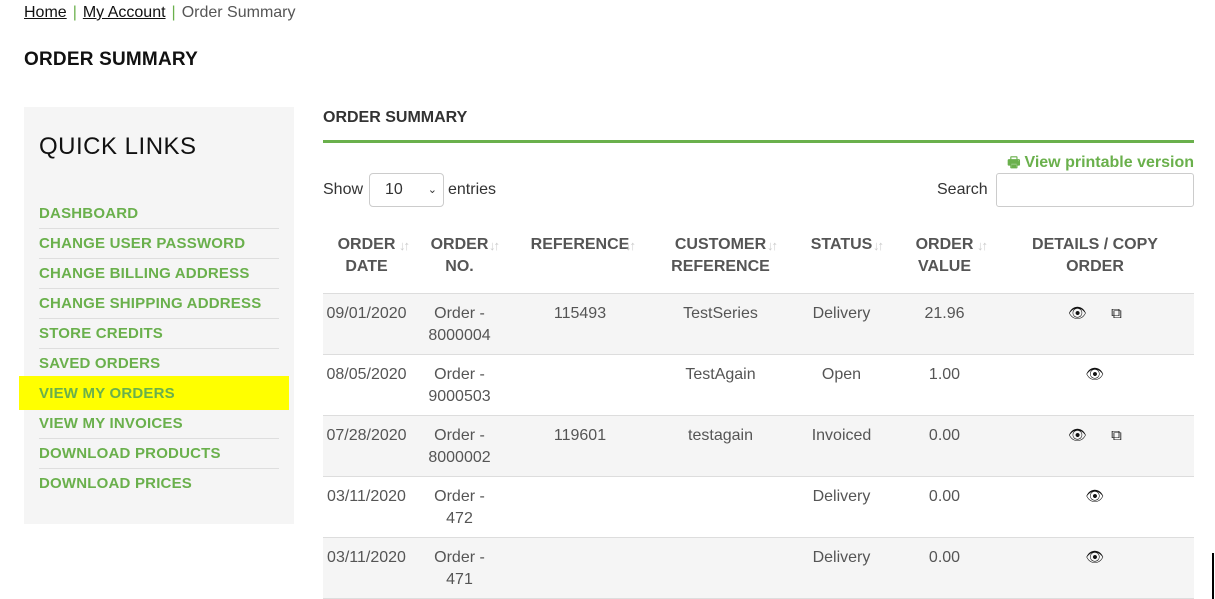 This screenshot has height=599, width=1215. What do you see at coordinates (45, 12) in the screenshot?
I see `breadcrumb-home-link: Home` at bounding box center [45, 12].